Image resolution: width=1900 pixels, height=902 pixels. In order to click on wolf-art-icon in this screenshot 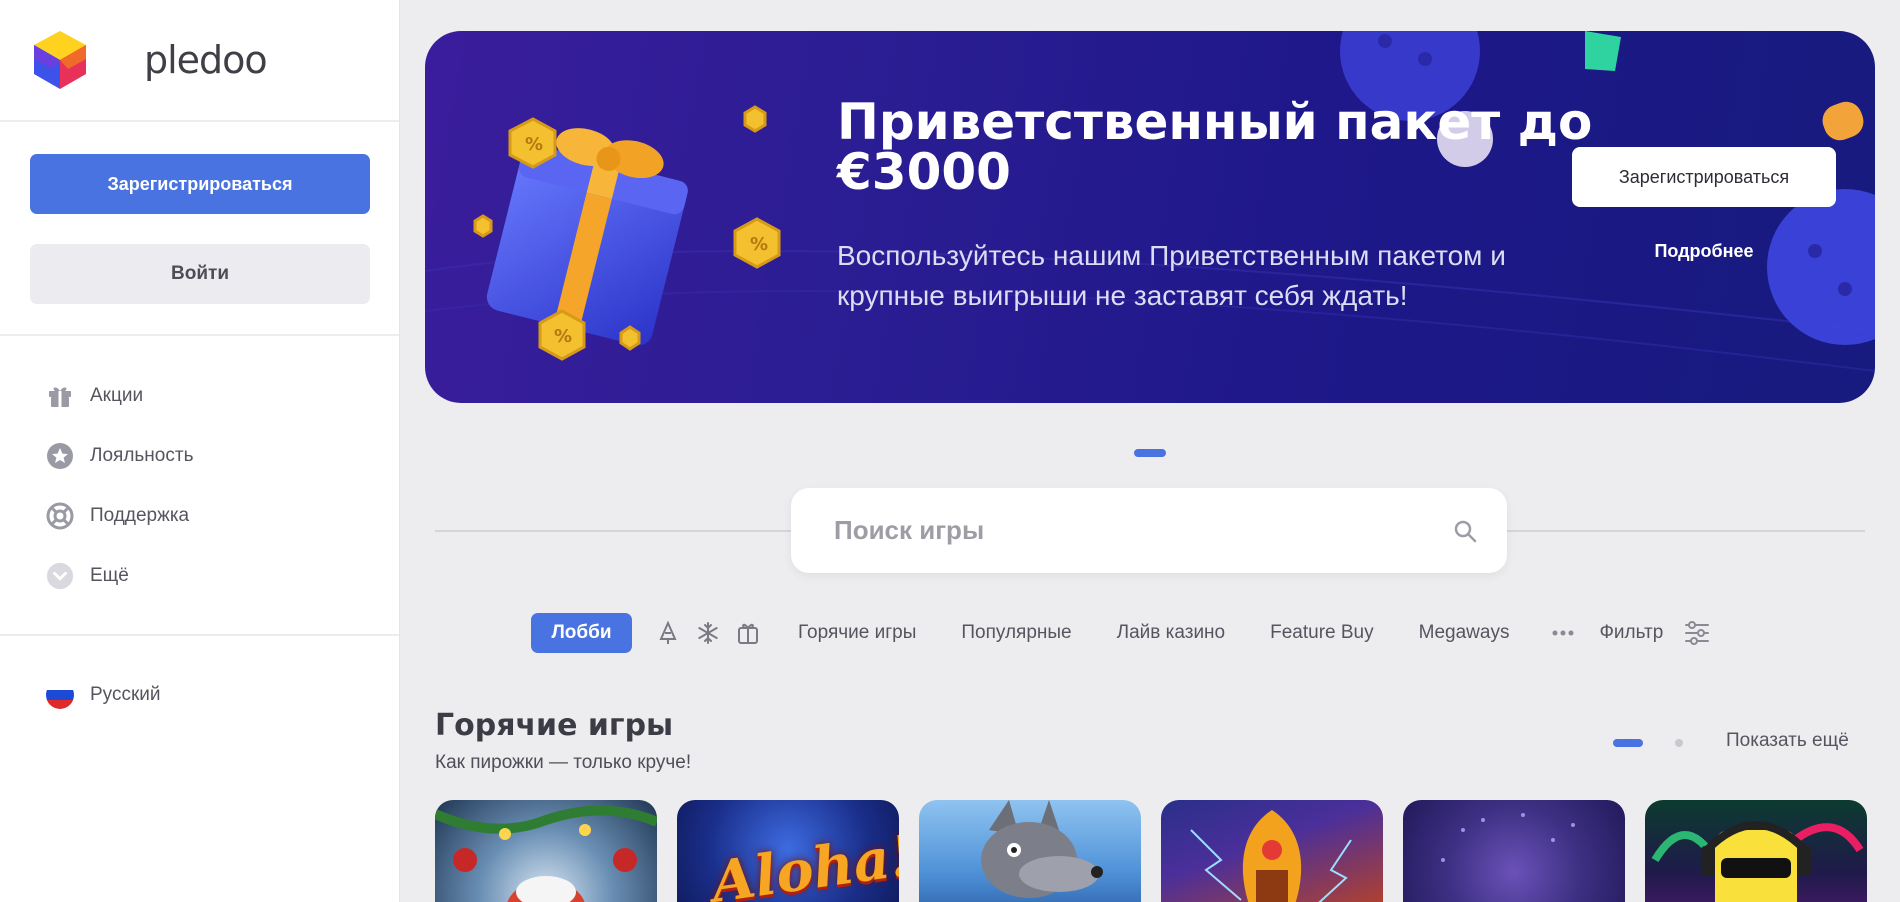, I will do `click(1042, 849)`.